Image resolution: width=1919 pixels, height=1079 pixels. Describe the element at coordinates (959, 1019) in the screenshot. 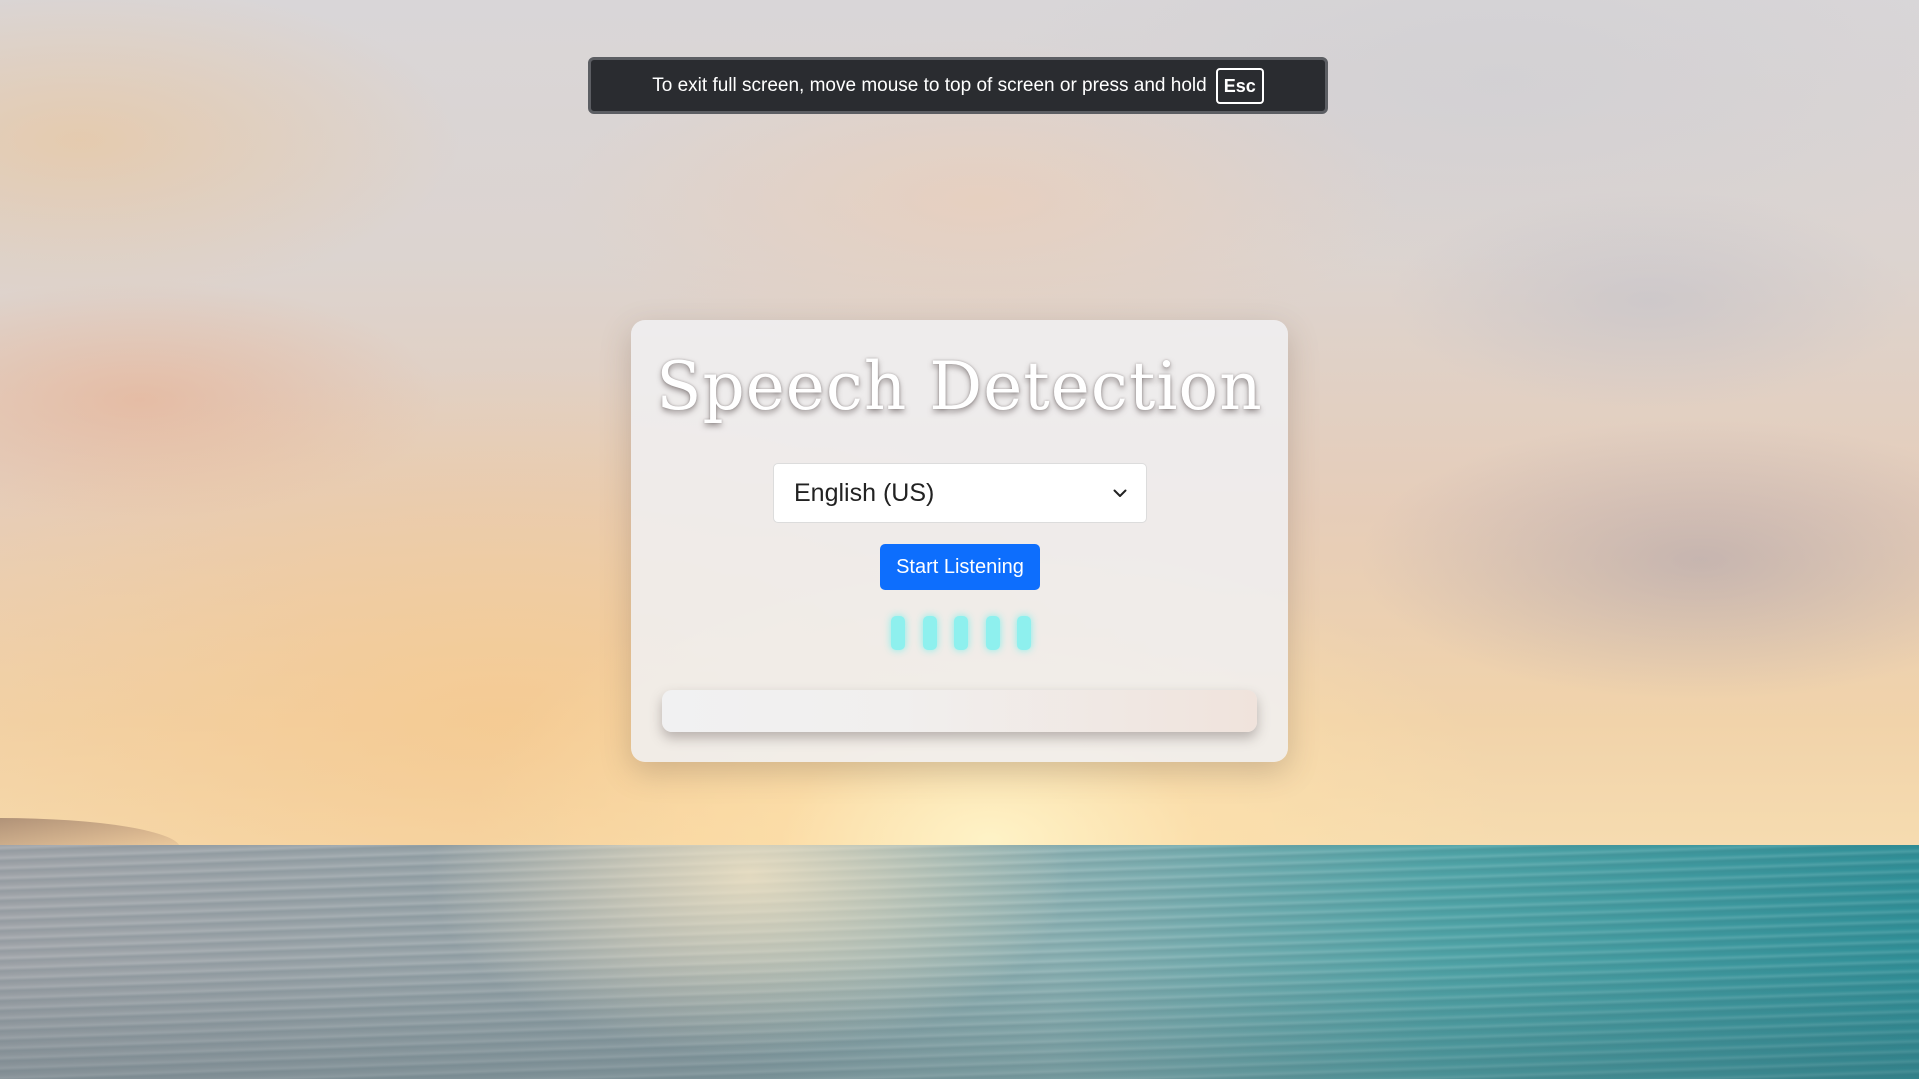

I see `ocean-shade` at that location.